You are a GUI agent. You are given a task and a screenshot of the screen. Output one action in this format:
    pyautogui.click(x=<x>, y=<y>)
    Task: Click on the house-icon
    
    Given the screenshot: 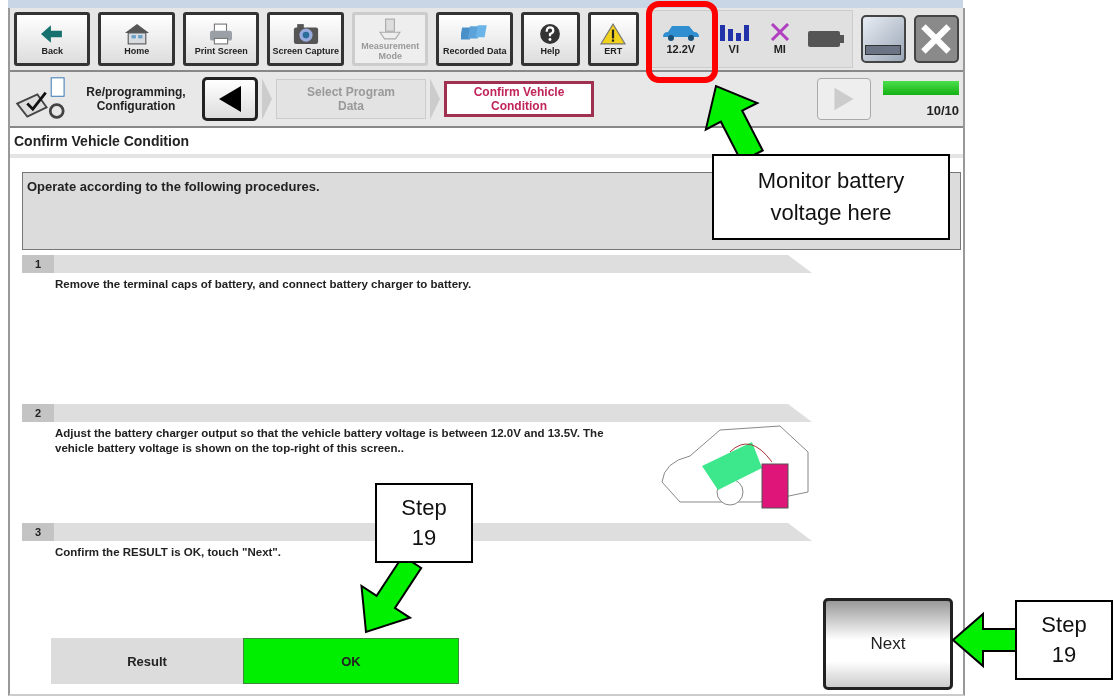 What is the action you would take?
    pyautogui.click(x=136, y=33)
    